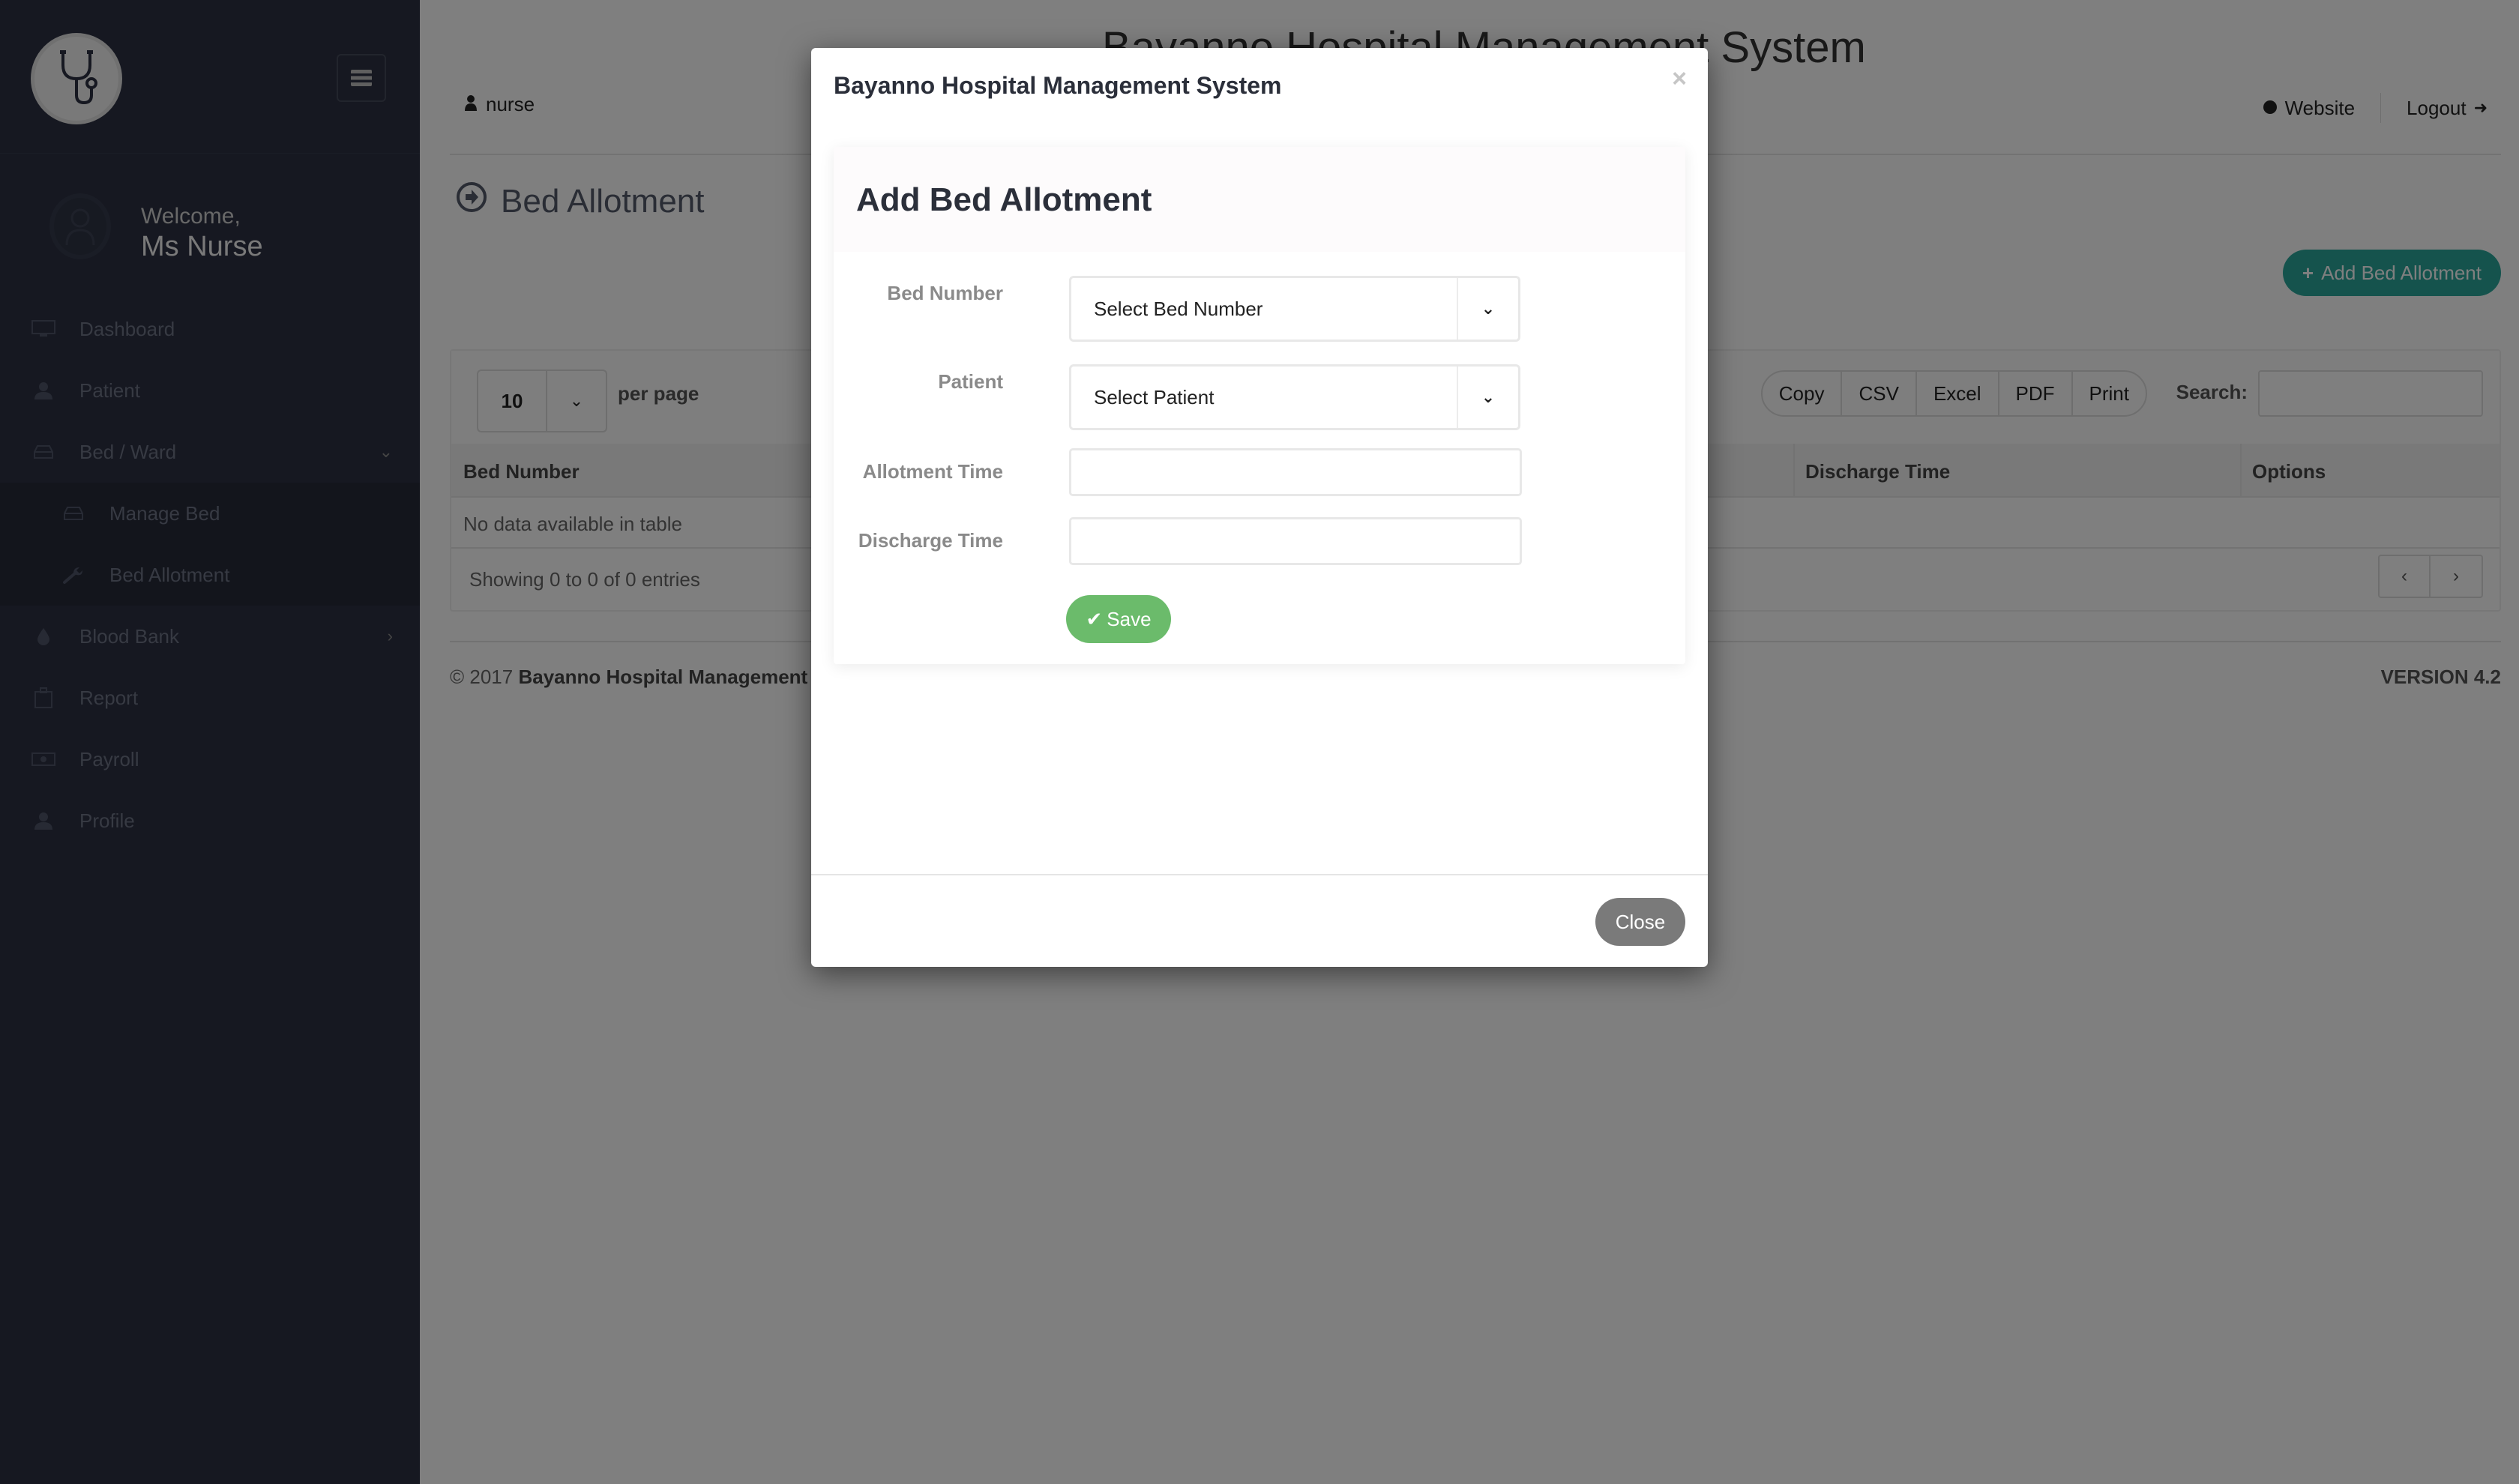 The image size is (2519, 1484). Describe the element at coordinates (1094, 619) in the screenshot. I see `check-icon: ✔` at that location.